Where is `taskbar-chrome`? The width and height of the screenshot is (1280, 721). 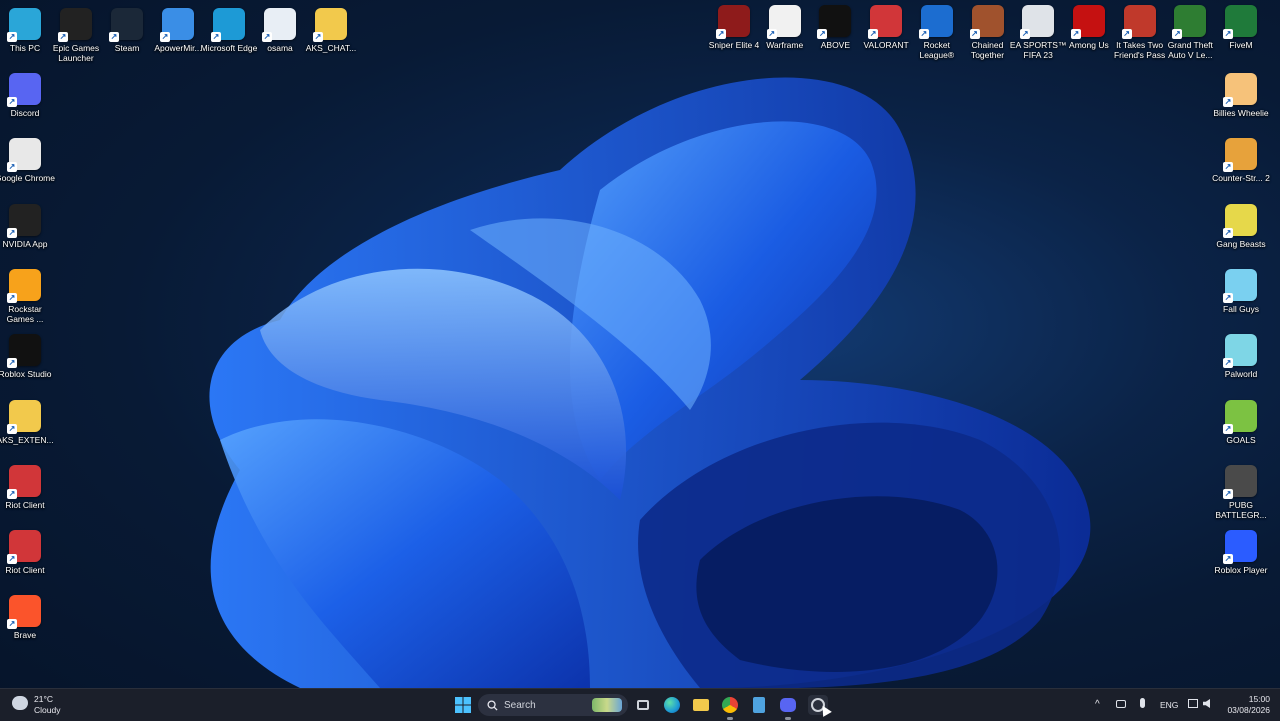 taskbar-chrome is located at coordinates (730, 707).